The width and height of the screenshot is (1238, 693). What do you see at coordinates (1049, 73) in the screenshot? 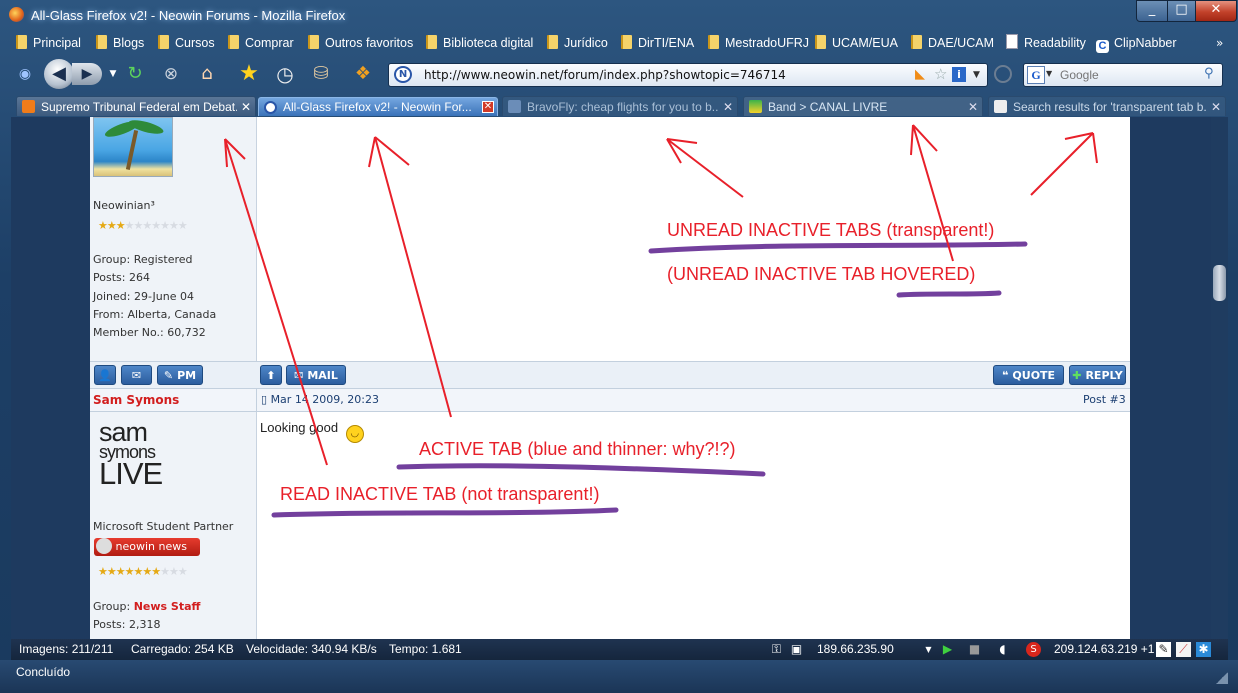
I see `engine-dropdown-icon: ▼` at bounding box center [1049, 73].